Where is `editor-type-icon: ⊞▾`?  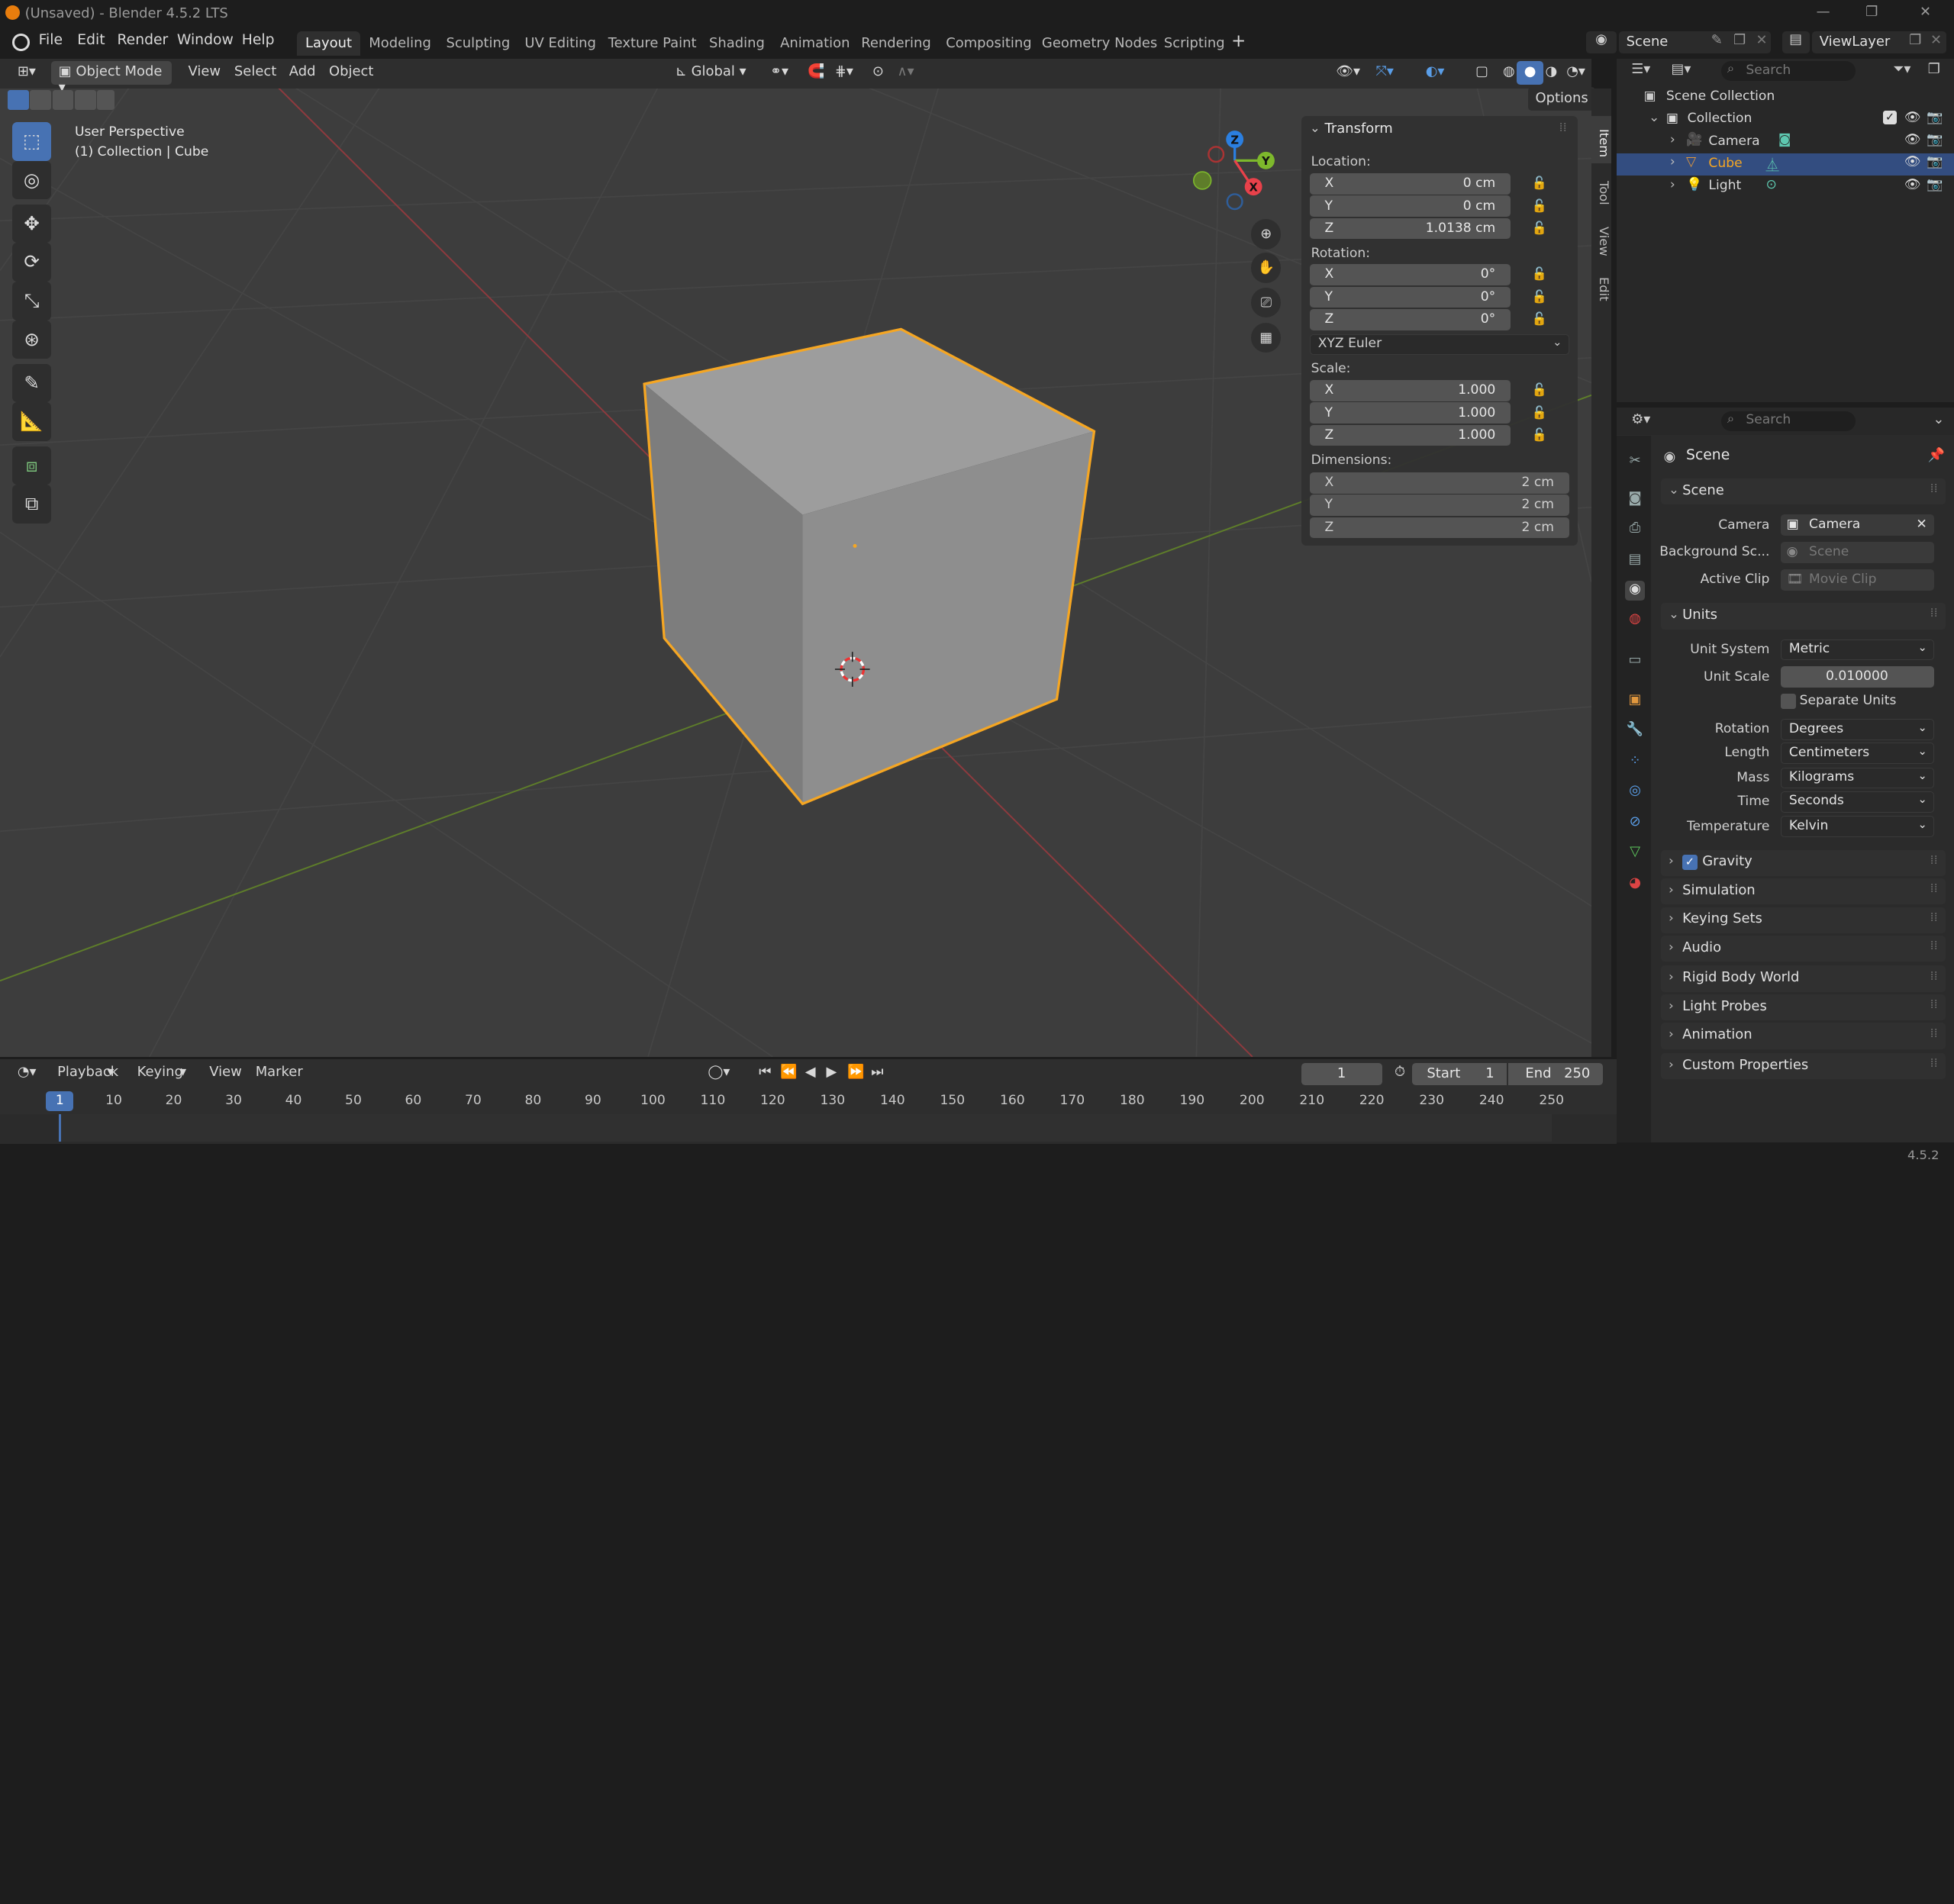
editor-type-icon: ⊞▾ is located at coordinates (27, 73).